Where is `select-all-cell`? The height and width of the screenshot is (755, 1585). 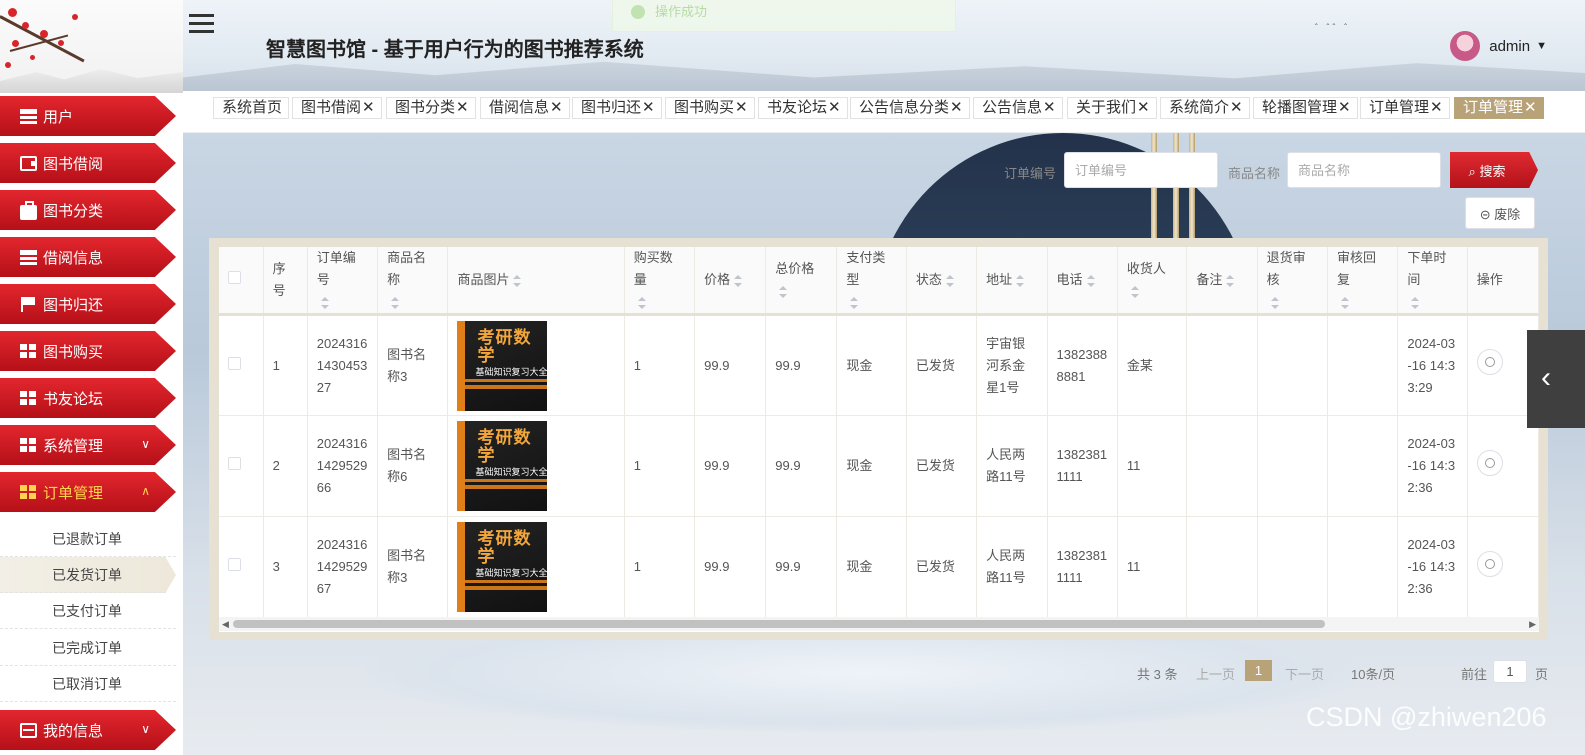
select-all-cell is located at coordinates (241, 281).